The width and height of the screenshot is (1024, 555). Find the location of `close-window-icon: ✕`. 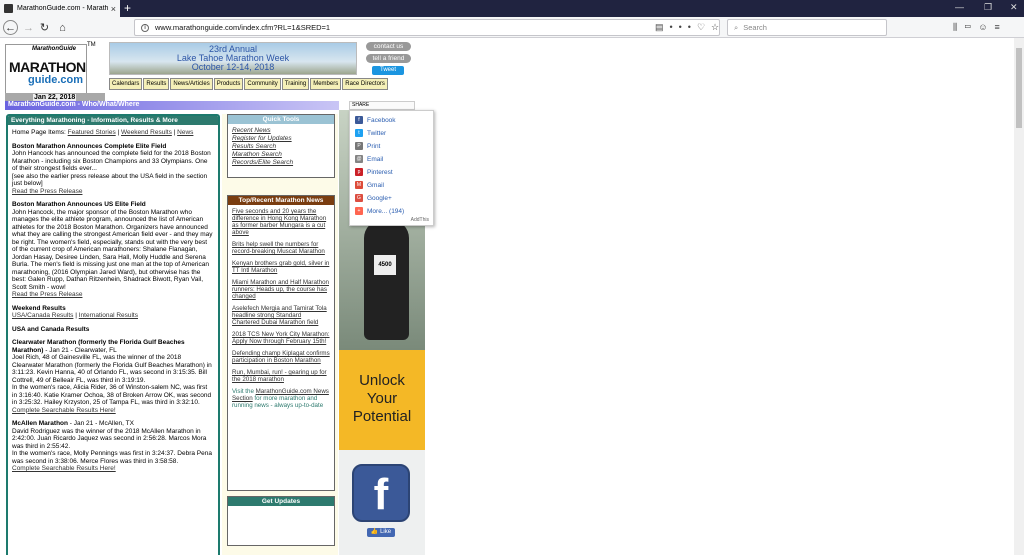

close-window-icon: ✕ is located at coordinates (1014, 7).